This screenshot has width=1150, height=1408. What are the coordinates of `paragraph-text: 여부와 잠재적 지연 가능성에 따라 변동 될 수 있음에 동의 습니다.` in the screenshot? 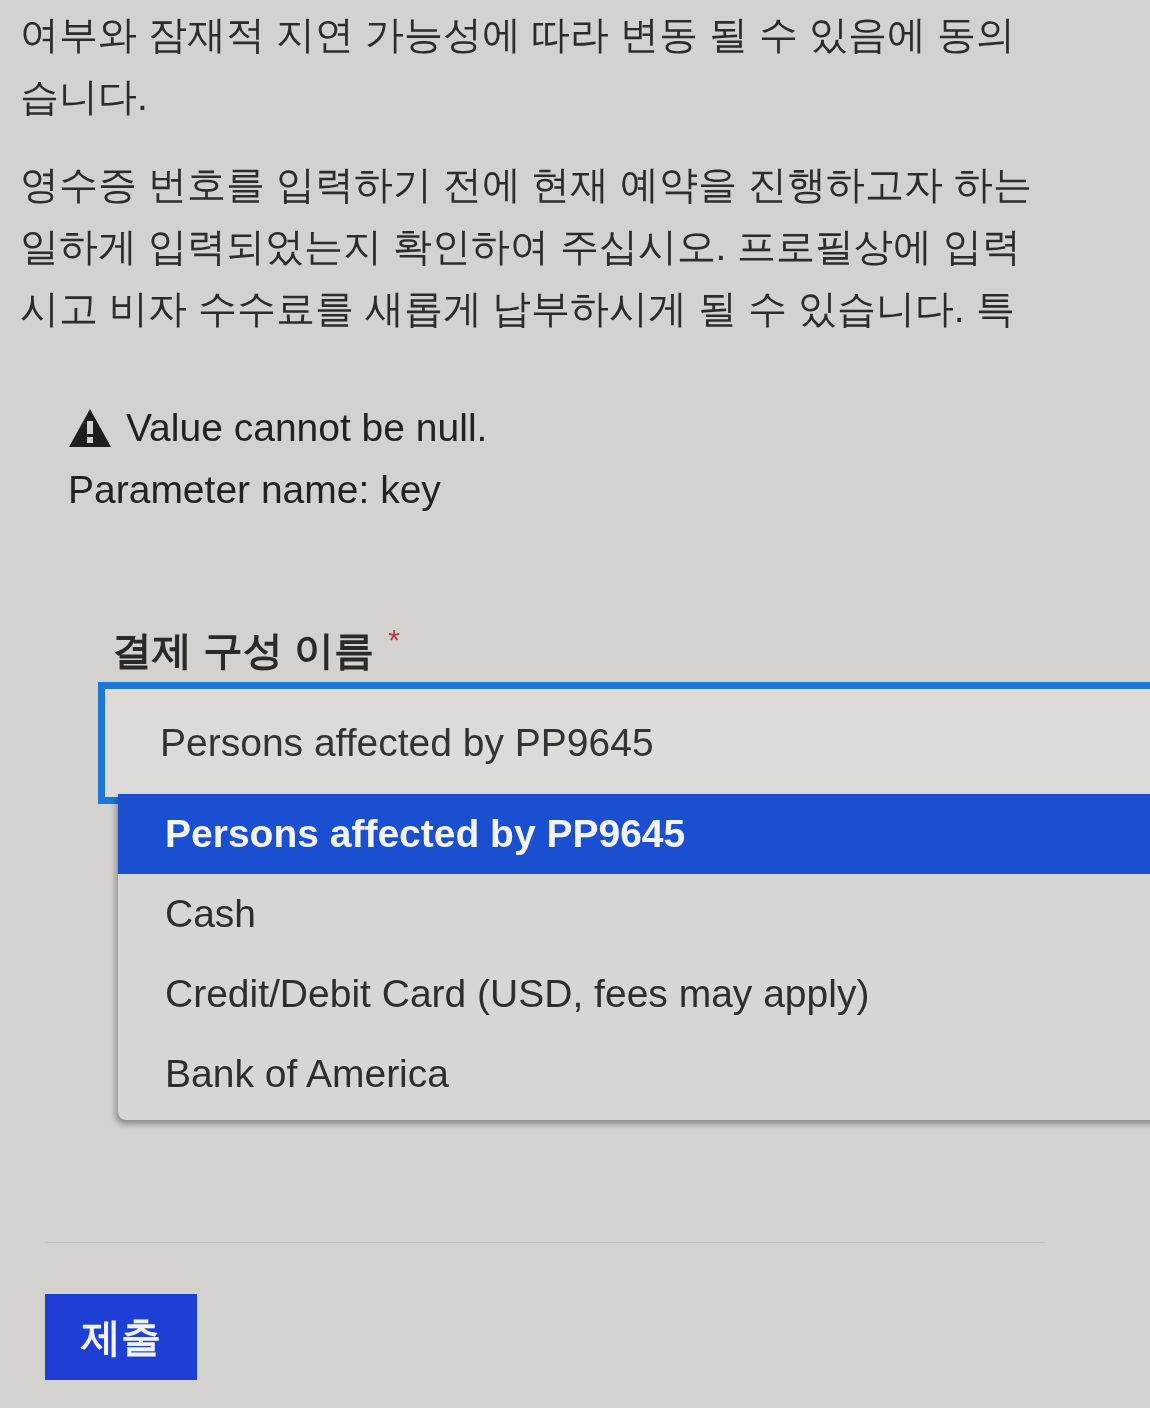 It's located at (518, 66).